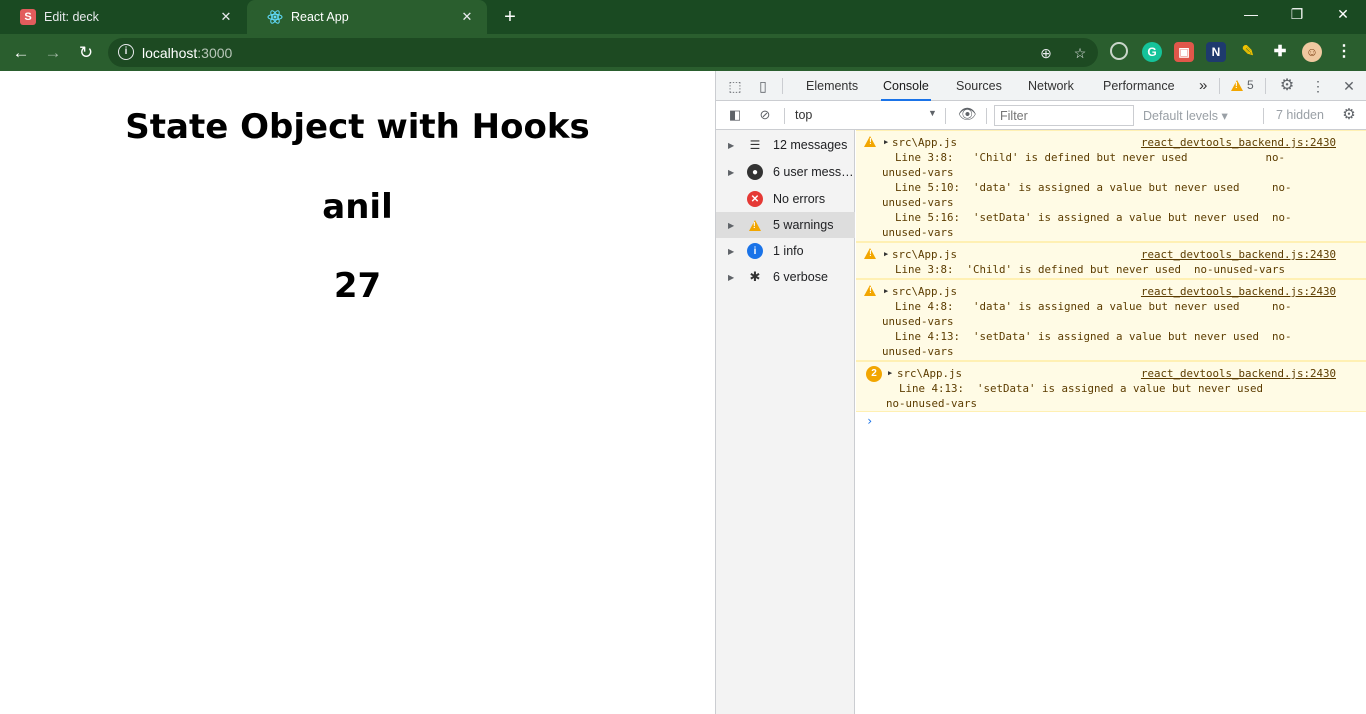 This screenshot has height=714, width=1366. What do you see at coordinates (1203, 86) in the screenshot?
I see `more-tabs-icon: »` at bounding box center [1203, 86].